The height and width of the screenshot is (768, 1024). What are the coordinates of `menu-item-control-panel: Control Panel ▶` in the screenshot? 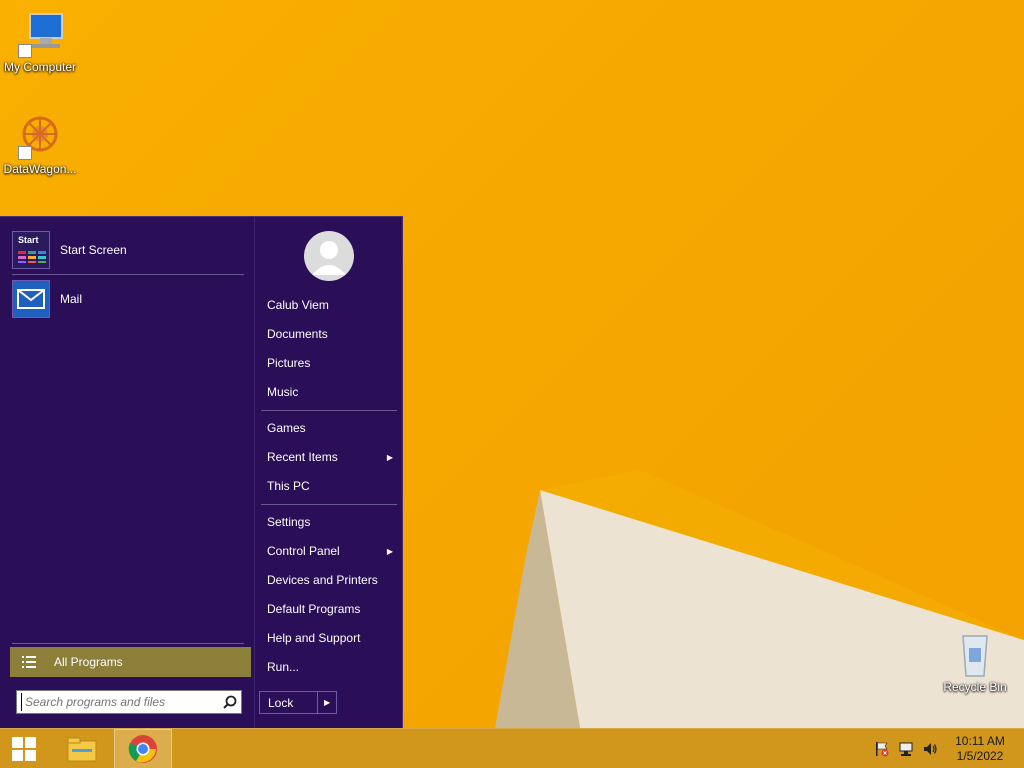 It's located at (329, 551).